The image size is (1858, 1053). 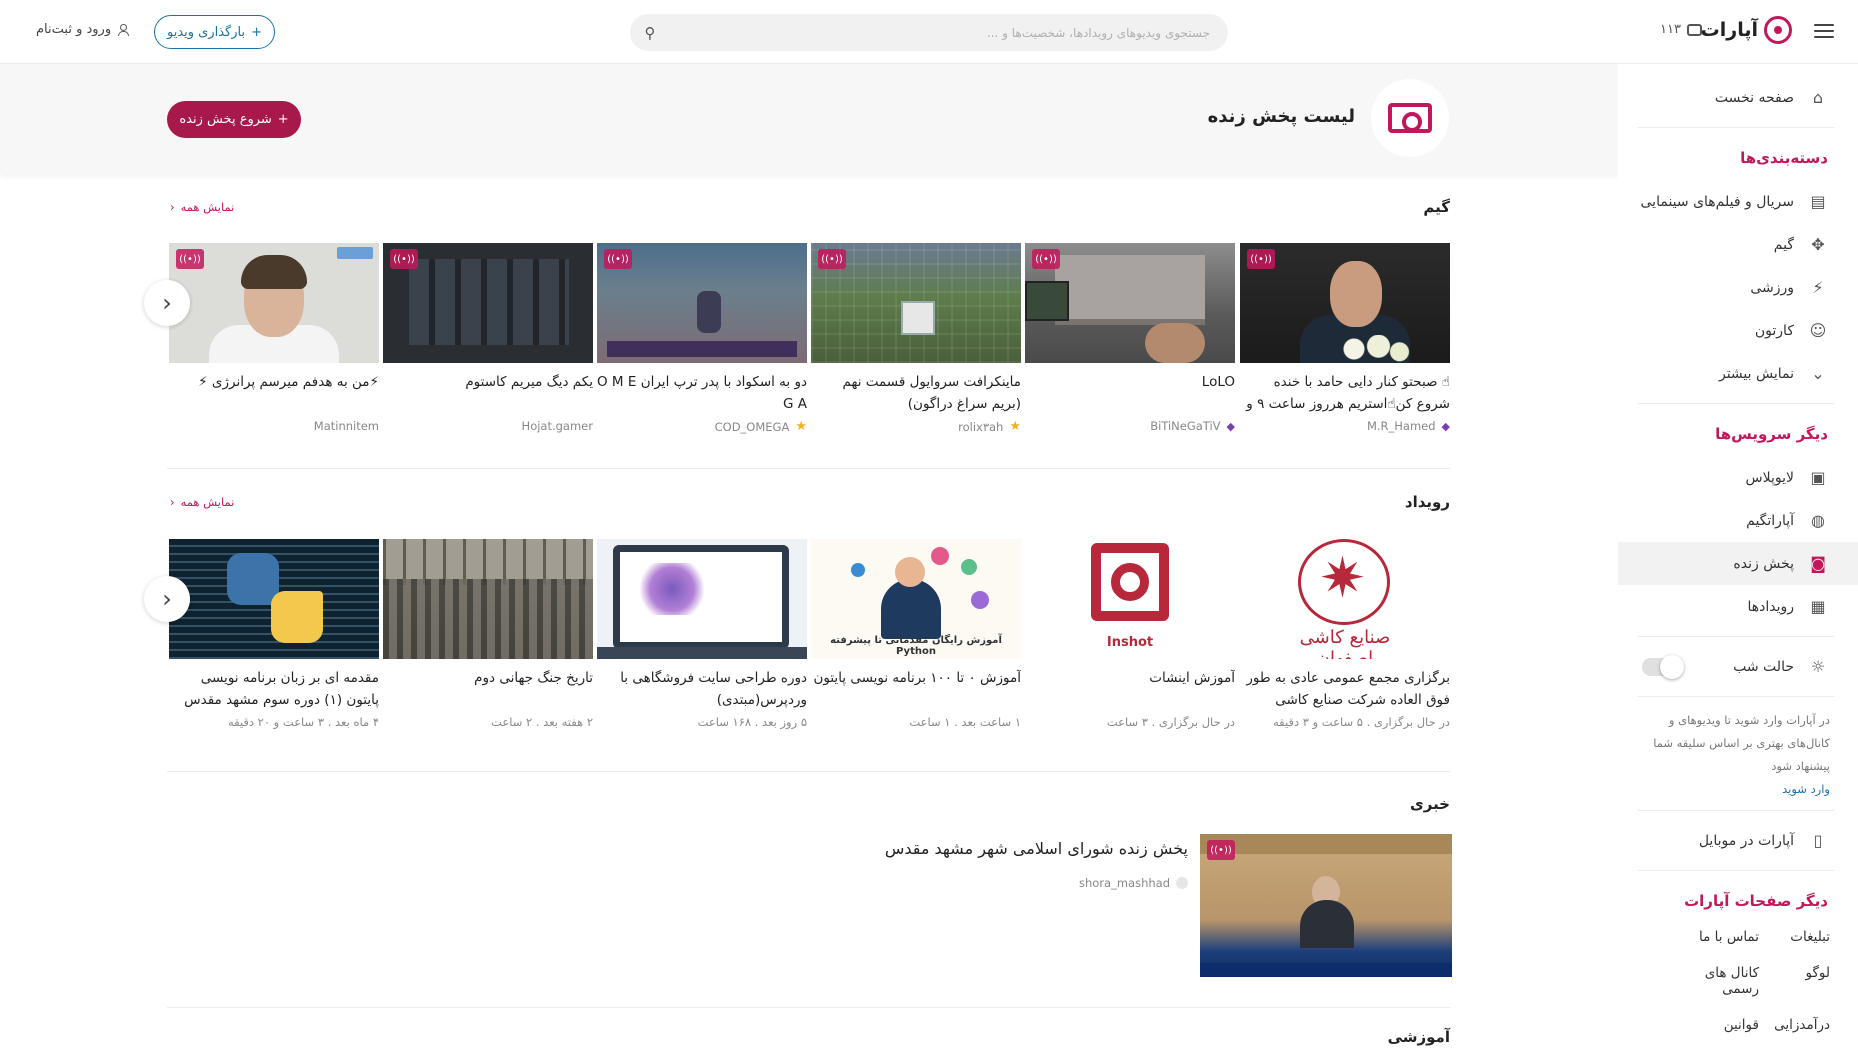 I want to click on sidebar-item-sports: ⚡ ورزشی, so click(x=1738, y=287).